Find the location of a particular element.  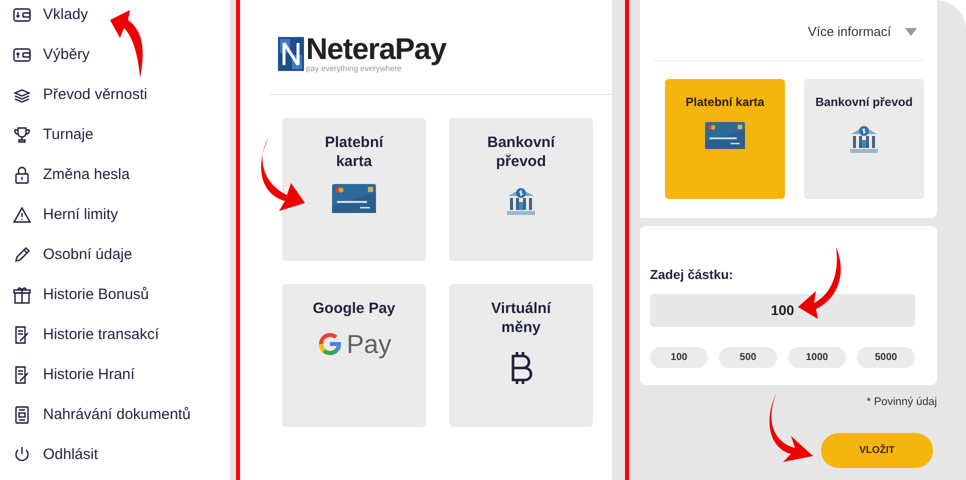

pencil-icon is located at coordinates (22, 255).